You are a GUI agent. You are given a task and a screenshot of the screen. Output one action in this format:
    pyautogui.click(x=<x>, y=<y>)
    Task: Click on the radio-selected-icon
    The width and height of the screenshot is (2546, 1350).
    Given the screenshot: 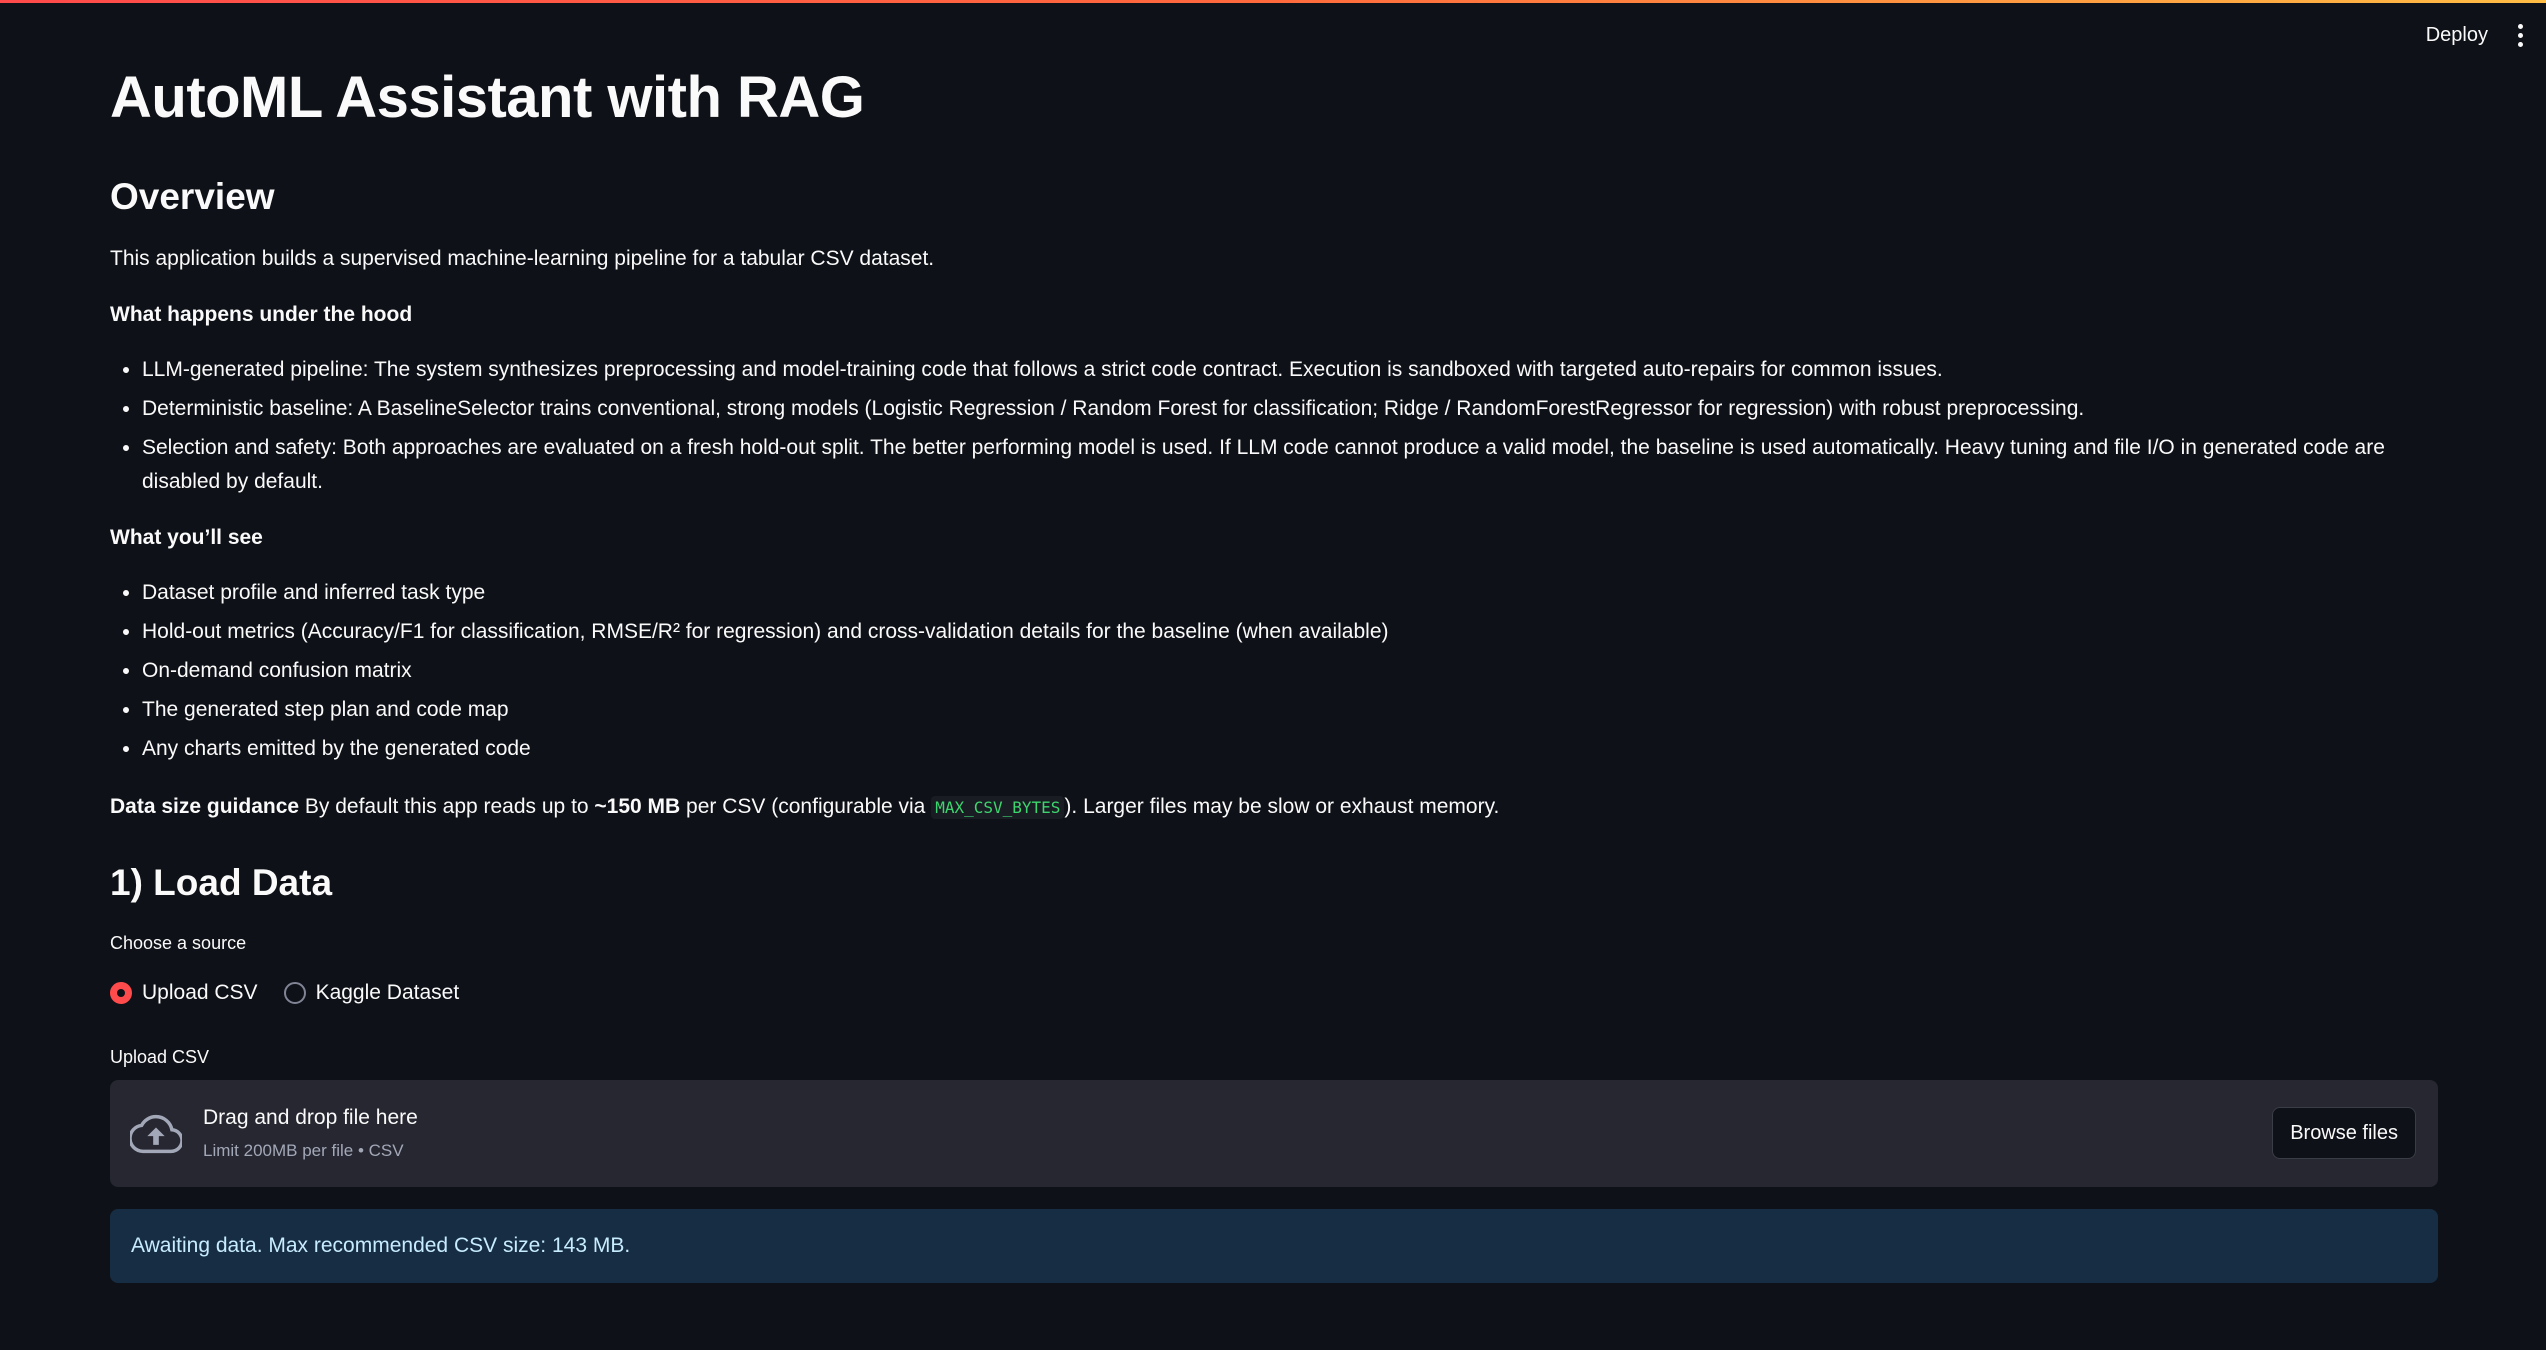 What is the action you would take?
    pyautogui.click(x=121, y=993)
    